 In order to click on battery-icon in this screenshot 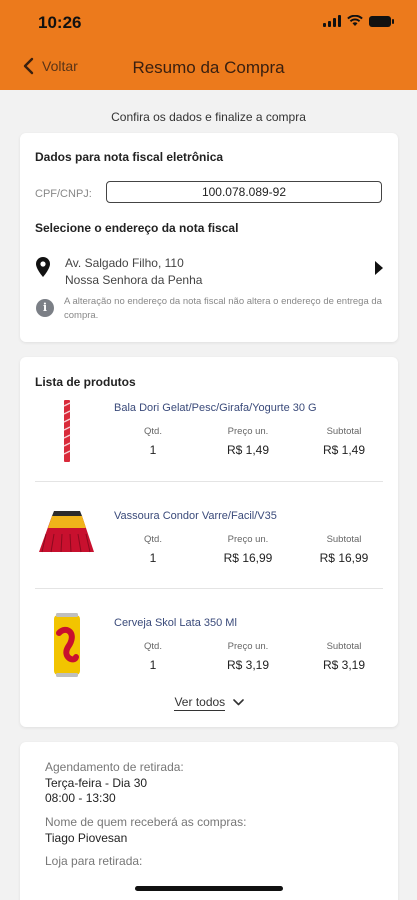, I will do `click(381, 21)`.